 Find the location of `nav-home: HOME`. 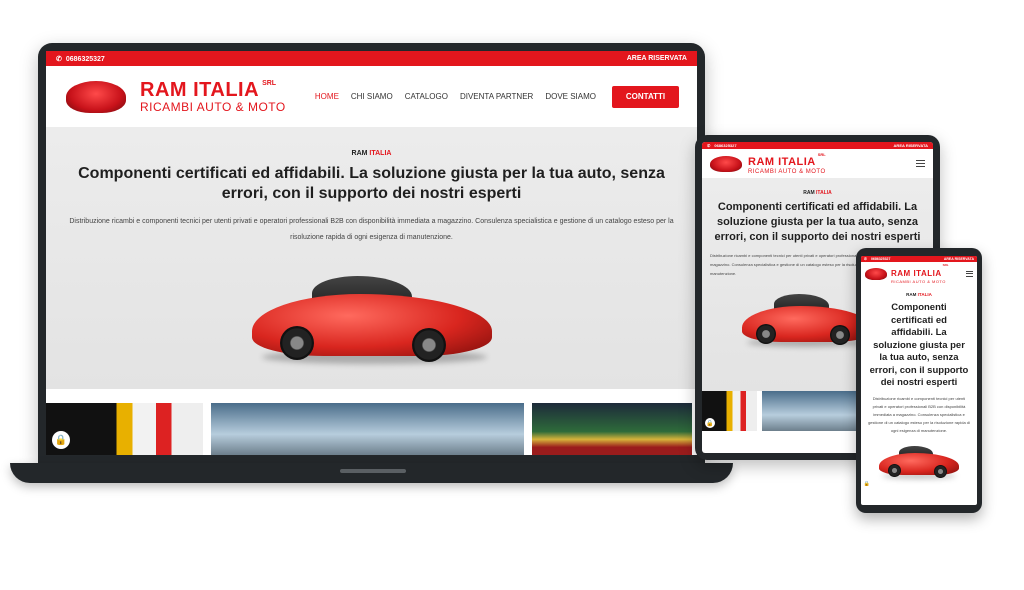

nav-home: HOME is located at coordinates (327, 96).